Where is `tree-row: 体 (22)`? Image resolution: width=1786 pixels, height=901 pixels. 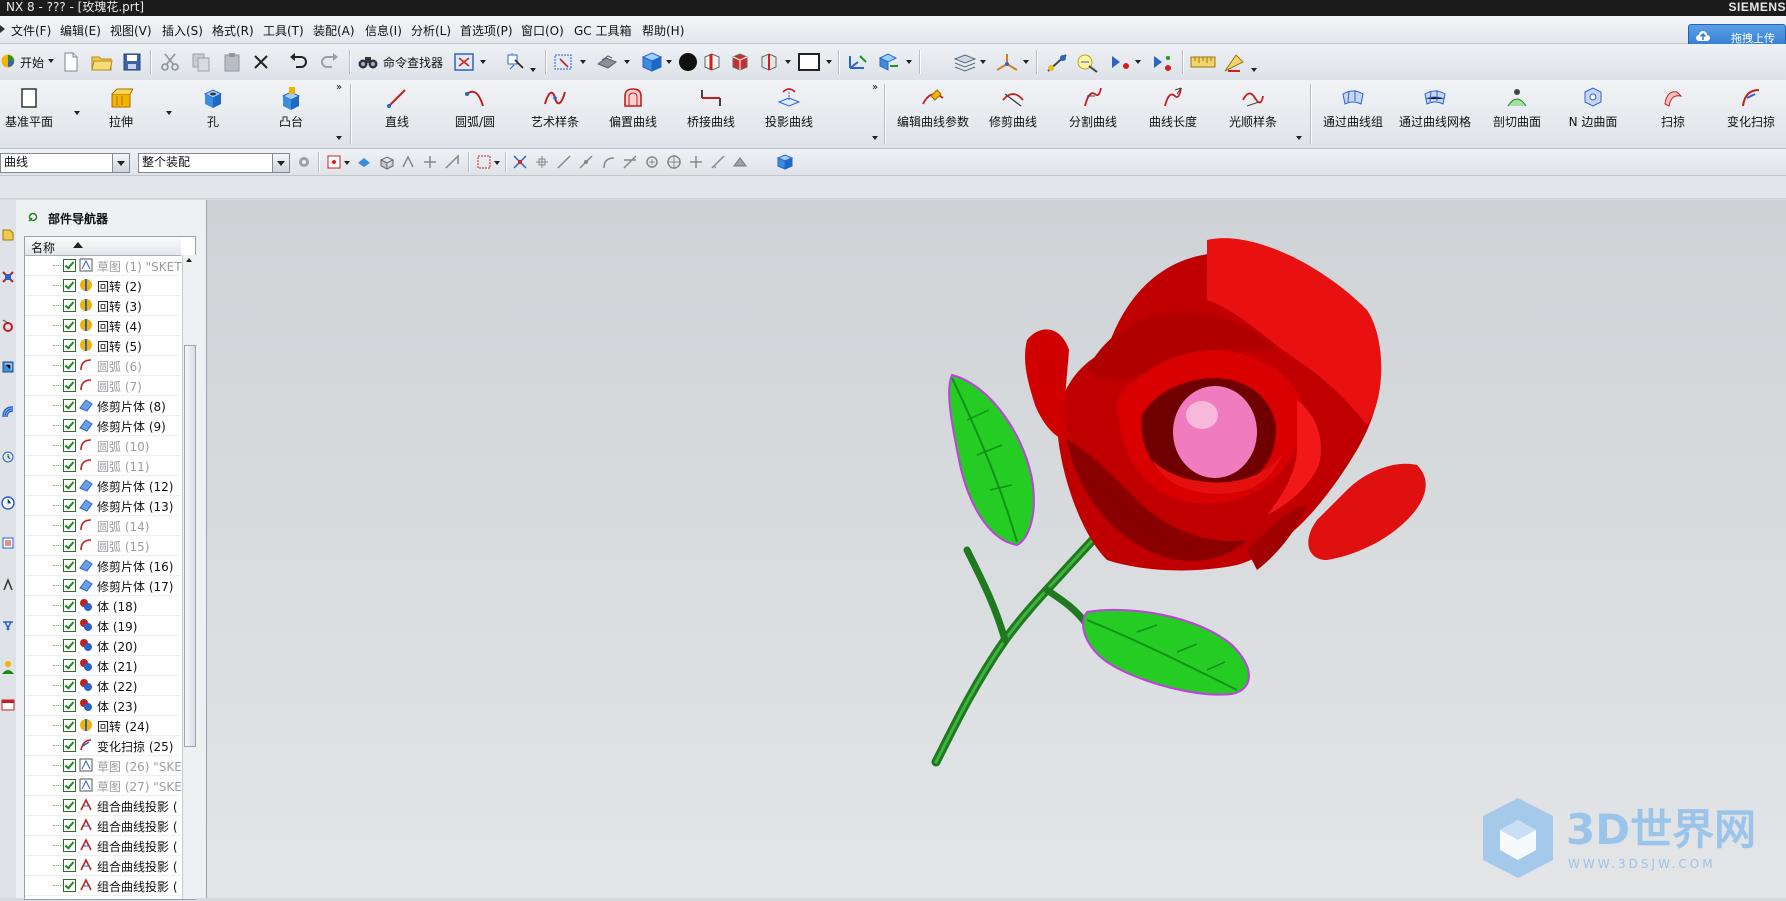
tree-row: 体 (22) is located at coordinates (103, 685).